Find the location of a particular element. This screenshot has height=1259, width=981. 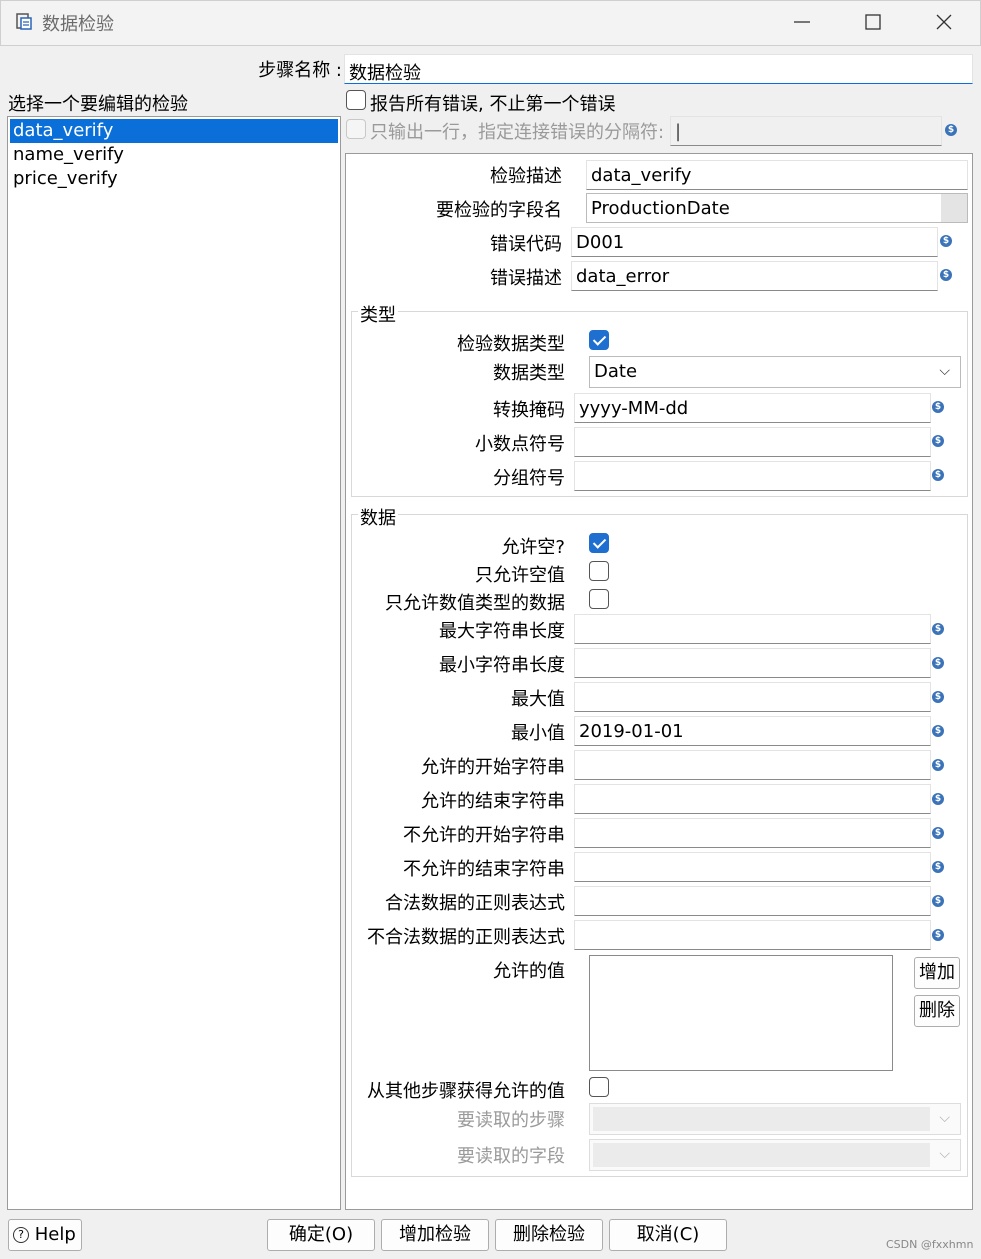

allowed-start-string-label: 允许的开始字符串 is located at coordinates (493, 767).